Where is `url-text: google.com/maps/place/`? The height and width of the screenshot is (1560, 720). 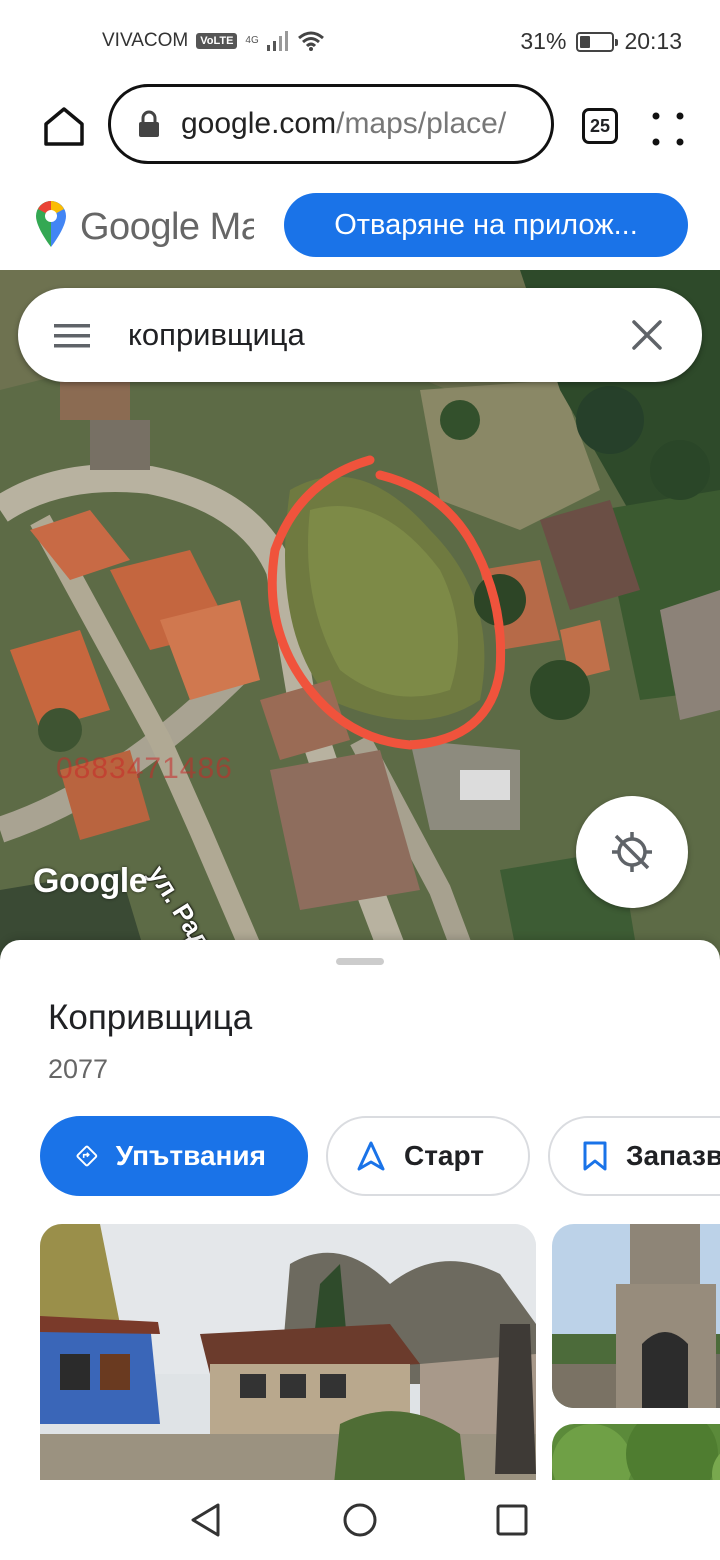 url-text: google.com/maps/place/ is located at coordinates (343, 124).